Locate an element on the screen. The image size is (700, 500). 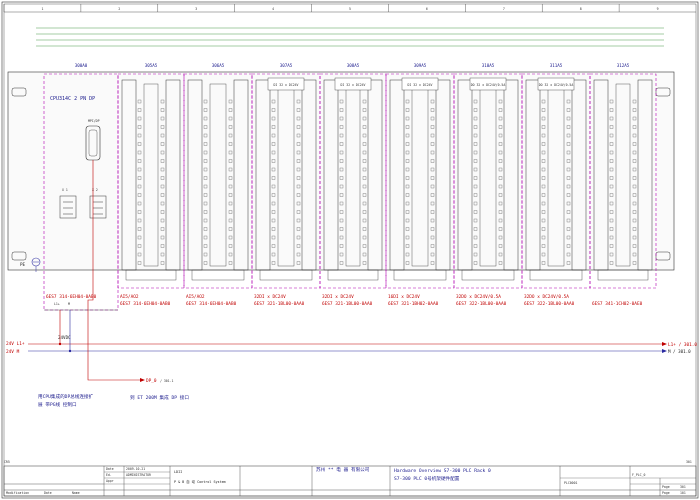
column-number: 5 is located at coordinates (350, 9).